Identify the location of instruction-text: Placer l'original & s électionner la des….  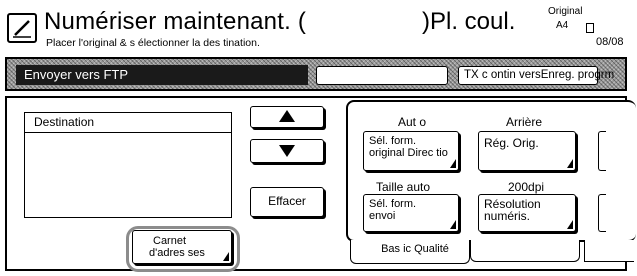
(153, 43).